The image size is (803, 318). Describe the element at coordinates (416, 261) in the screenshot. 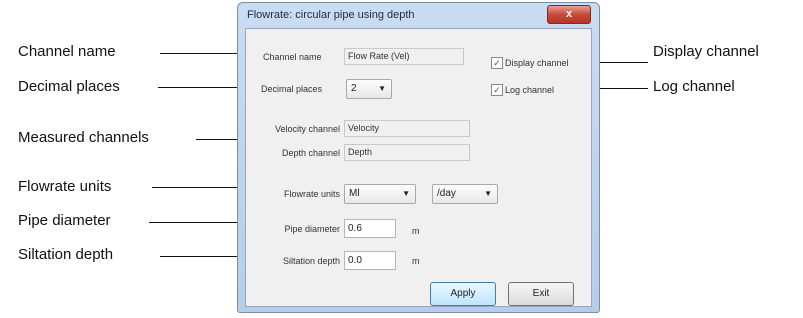

I see `siltation-depth-unit: m` at that location.